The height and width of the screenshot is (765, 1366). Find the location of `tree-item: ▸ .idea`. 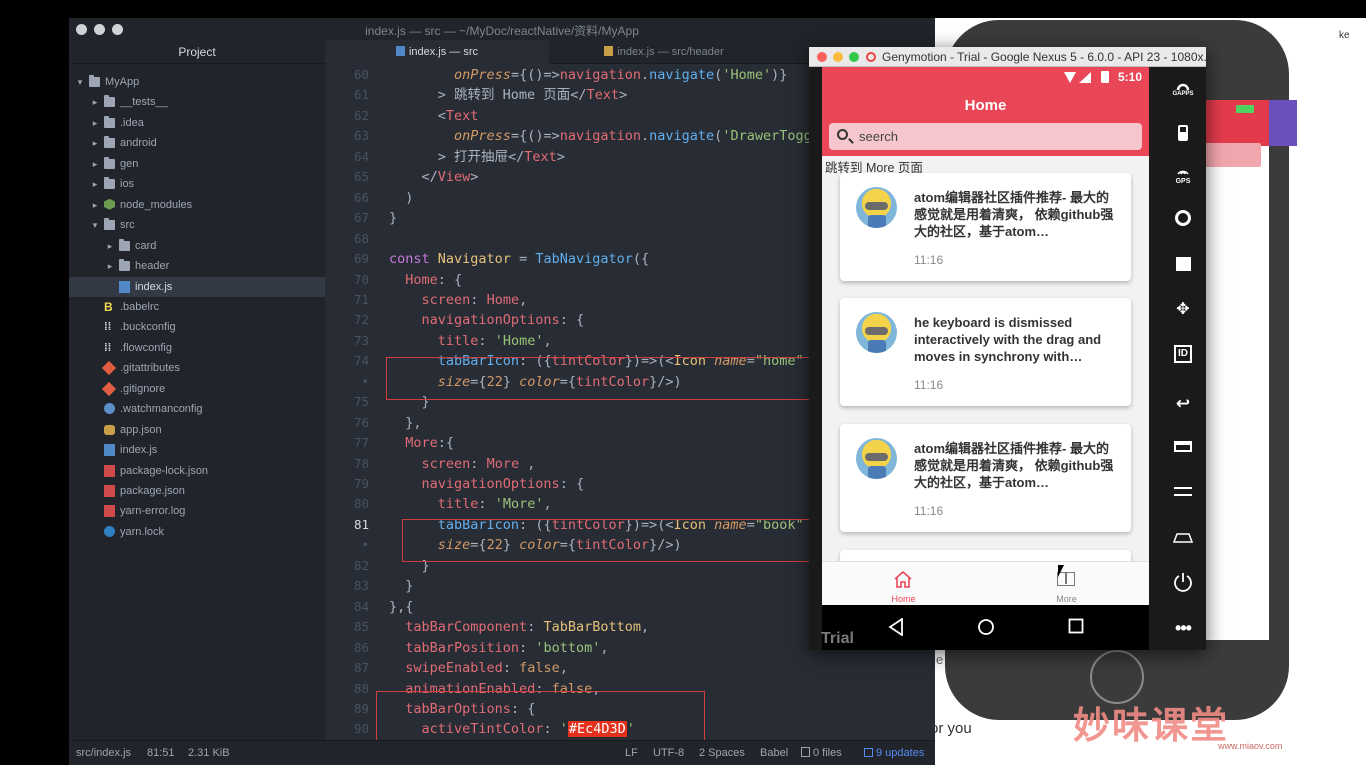

tree-item: ▸ .idea is located at coordinates (197, 123).